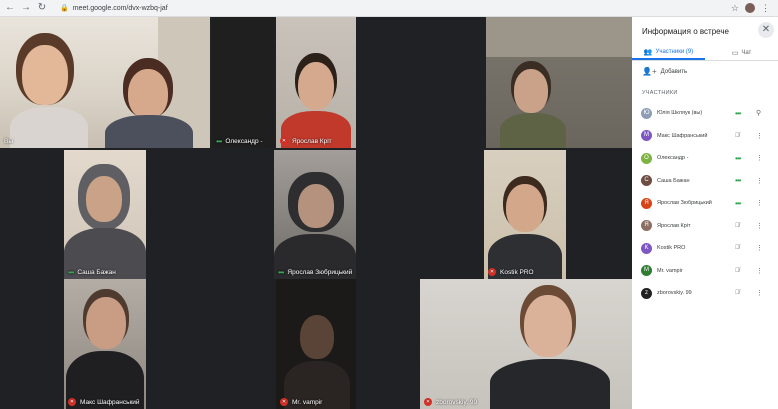 Image resolution: width=778 pixels, height=409 pixels. Describe the element at coordinates (10, 8) in the screenshot. I see `back-icon: ←` at that location.